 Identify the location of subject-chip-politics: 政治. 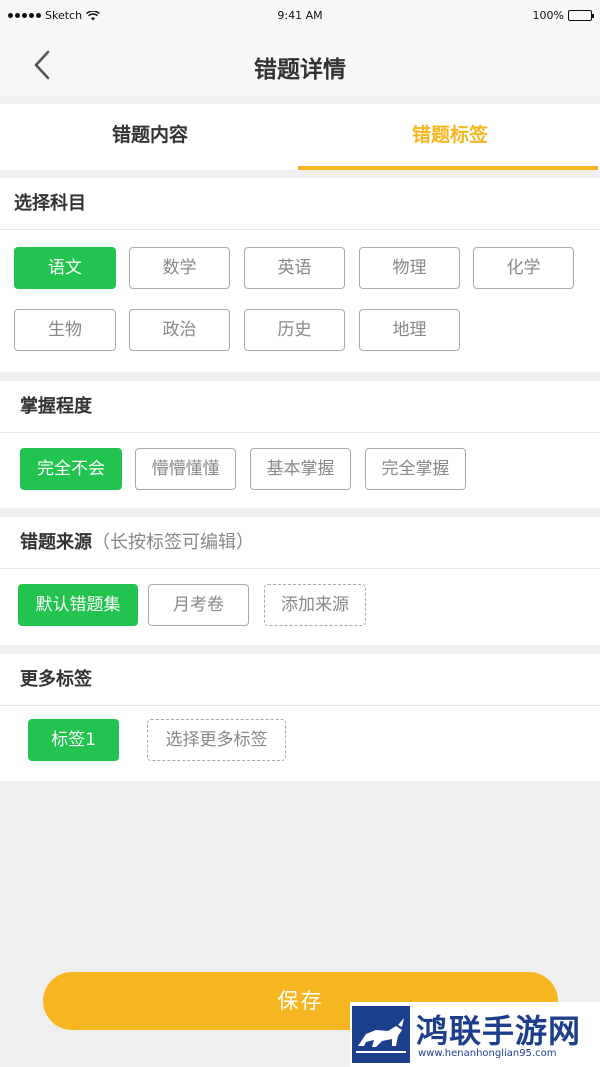
(179, 330).